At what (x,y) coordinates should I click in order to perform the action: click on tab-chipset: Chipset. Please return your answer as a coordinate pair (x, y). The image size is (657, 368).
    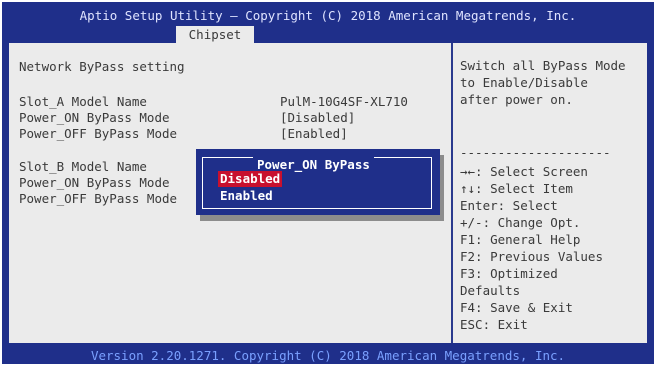
    Looking at the image, I should click on (215, 35).